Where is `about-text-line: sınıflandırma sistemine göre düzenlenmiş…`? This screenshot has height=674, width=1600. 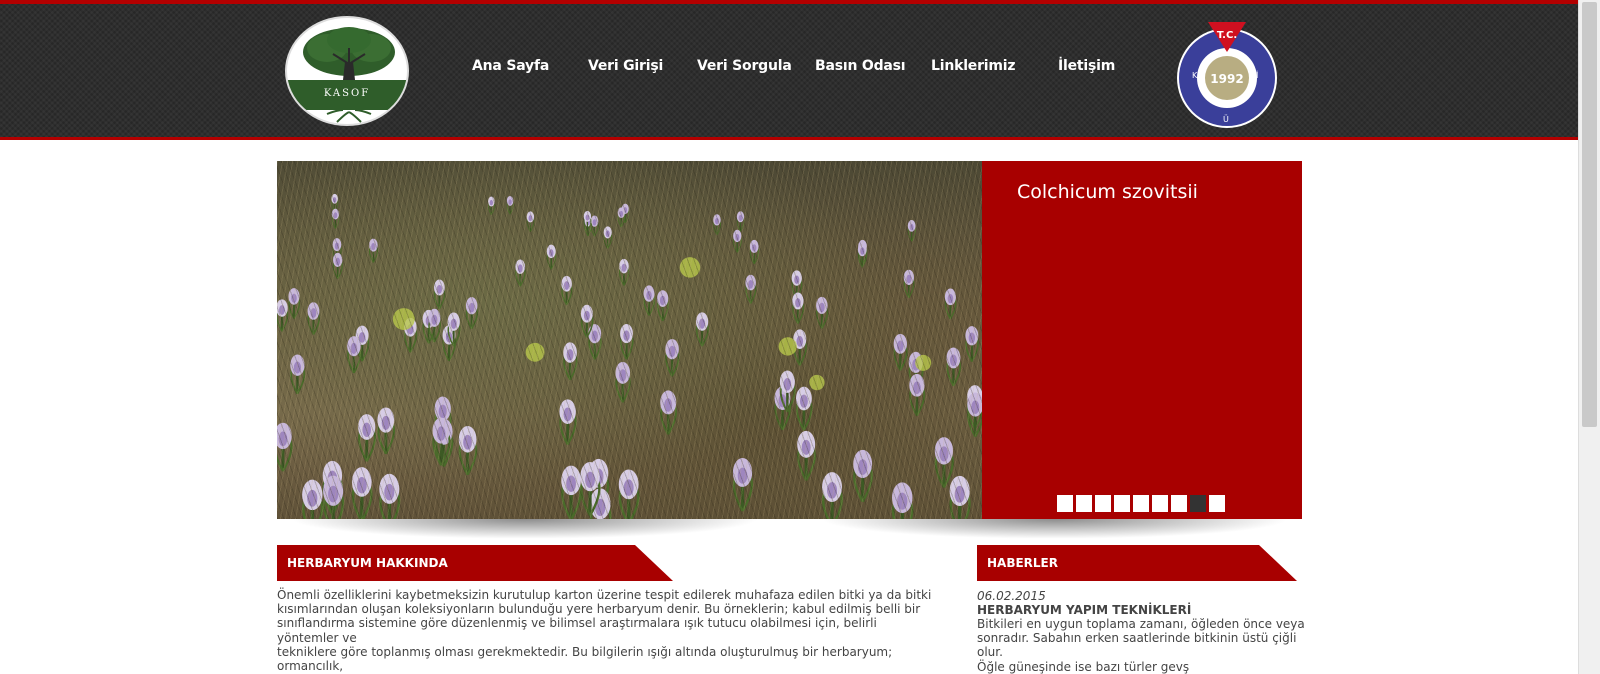 about-text-line: sınıflandırma sistemine göre düzenlenmiş… is located at coordinates (577, 630).